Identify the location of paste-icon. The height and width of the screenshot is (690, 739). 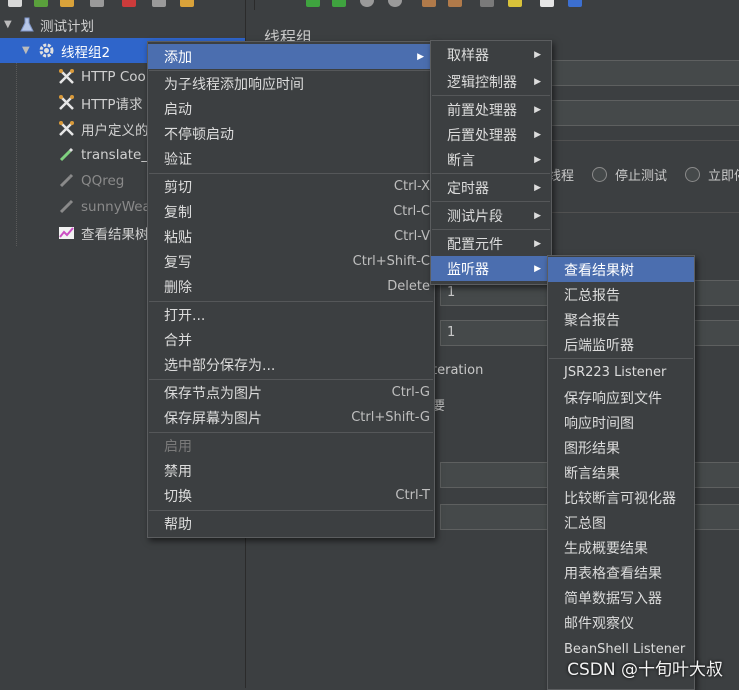
(187, 3).